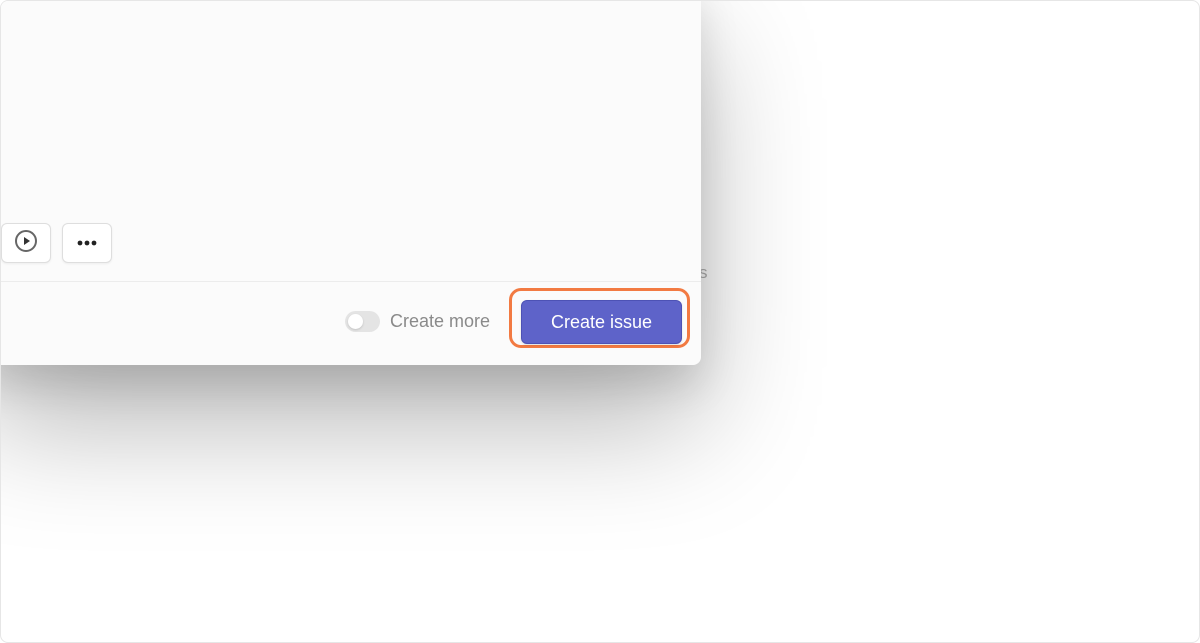 This screenshot has width=1200, height=643. I want to click on create-more-toggle: Create more, so click(417, 321).